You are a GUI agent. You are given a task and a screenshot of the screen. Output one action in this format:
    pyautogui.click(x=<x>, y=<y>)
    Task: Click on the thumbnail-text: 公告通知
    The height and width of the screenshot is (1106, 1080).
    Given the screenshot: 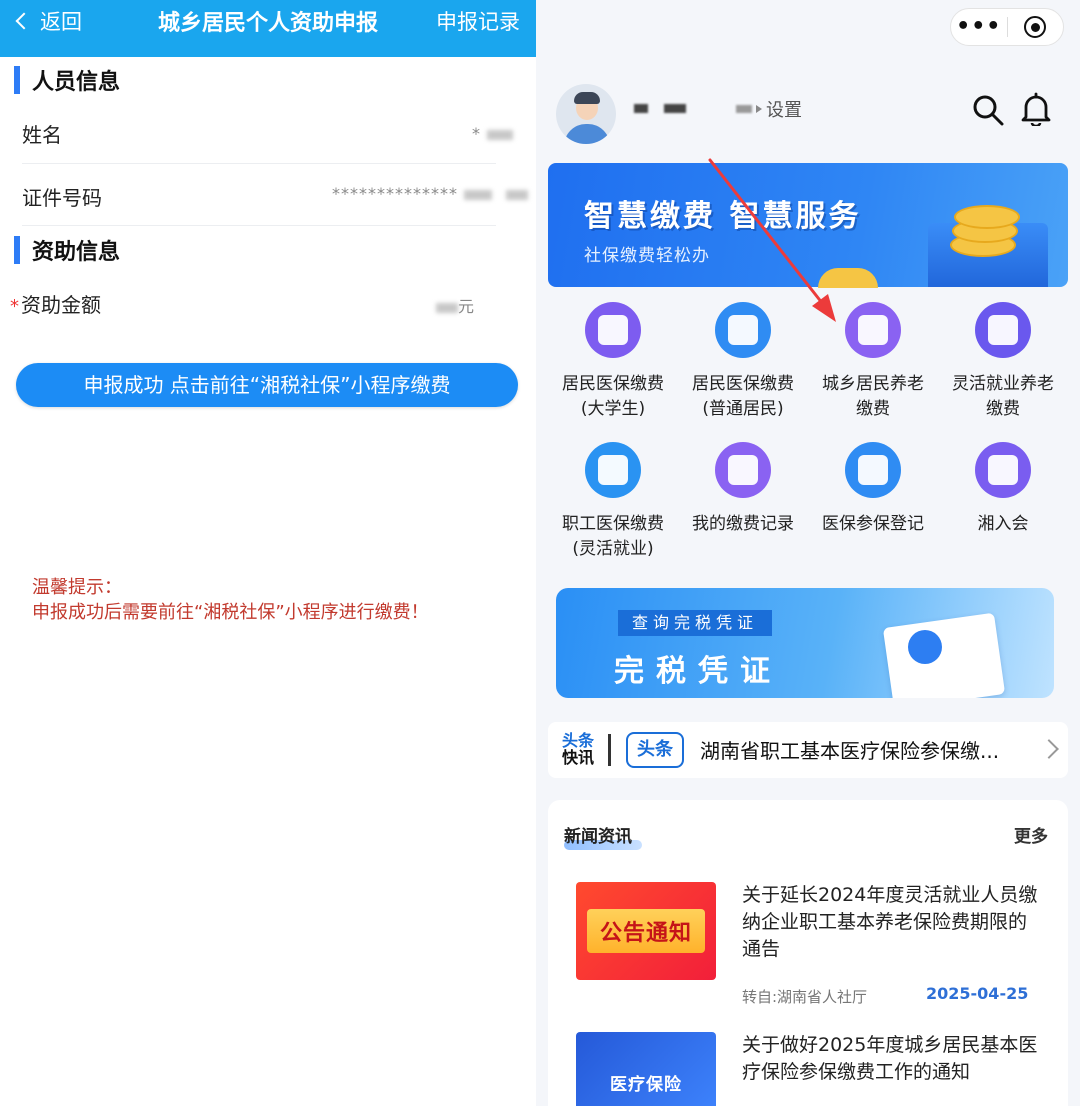 What is the action you would take?
    pyautogui.click(x=646, y=931)
    